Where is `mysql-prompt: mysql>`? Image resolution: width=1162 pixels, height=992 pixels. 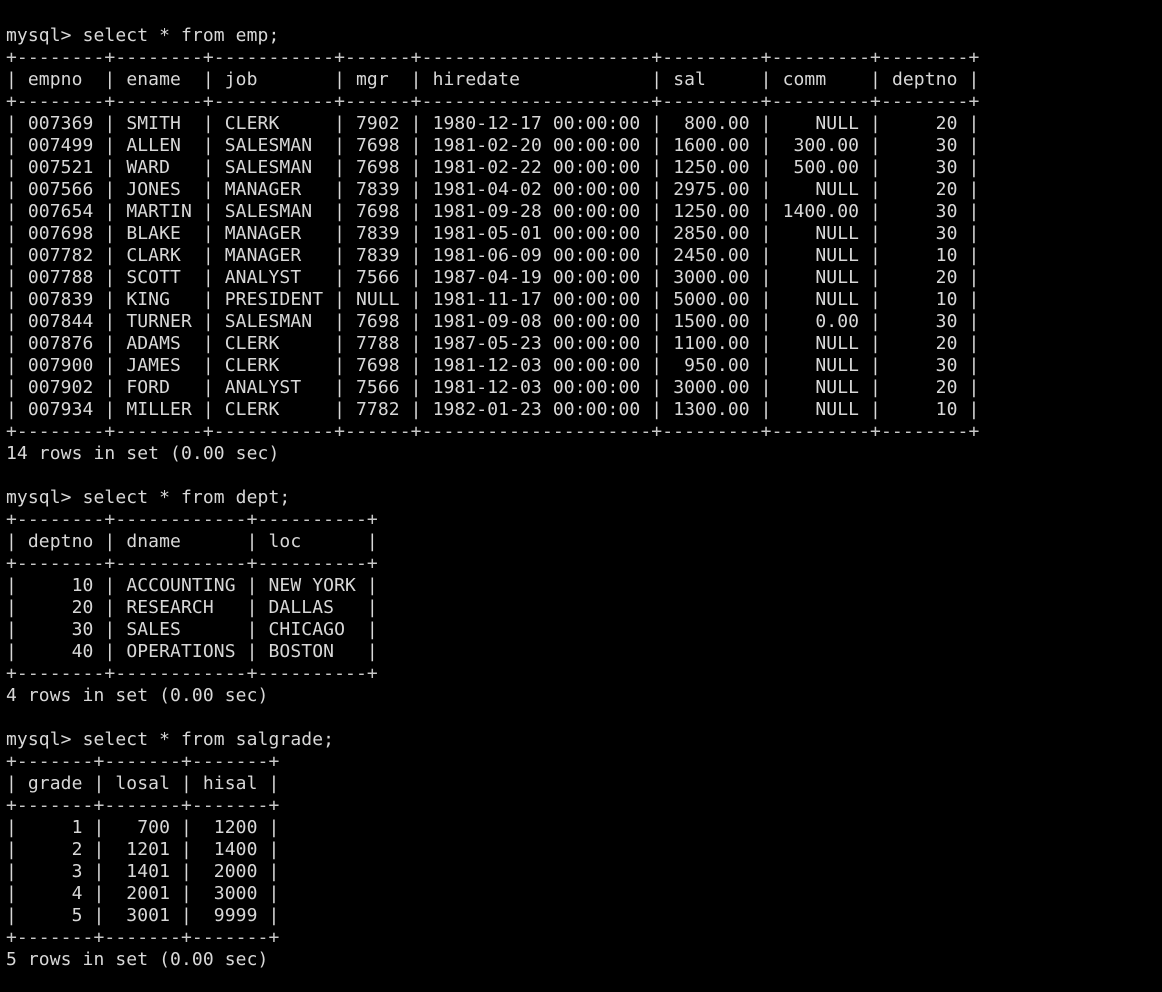 mysql-prompt: mysql> is located at coordinates (39, 739).